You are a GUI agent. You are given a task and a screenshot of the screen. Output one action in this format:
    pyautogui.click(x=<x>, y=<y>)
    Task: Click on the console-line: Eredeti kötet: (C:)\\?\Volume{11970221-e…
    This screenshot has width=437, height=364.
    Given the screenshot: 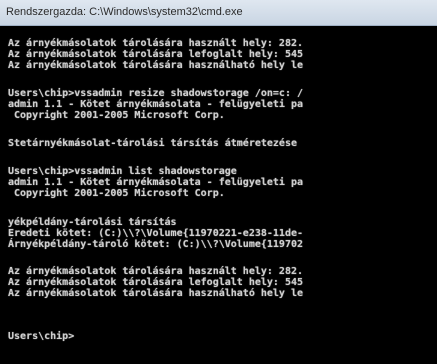 What is the action you would take?
    pyautogui.click(x=156, y=233)
    